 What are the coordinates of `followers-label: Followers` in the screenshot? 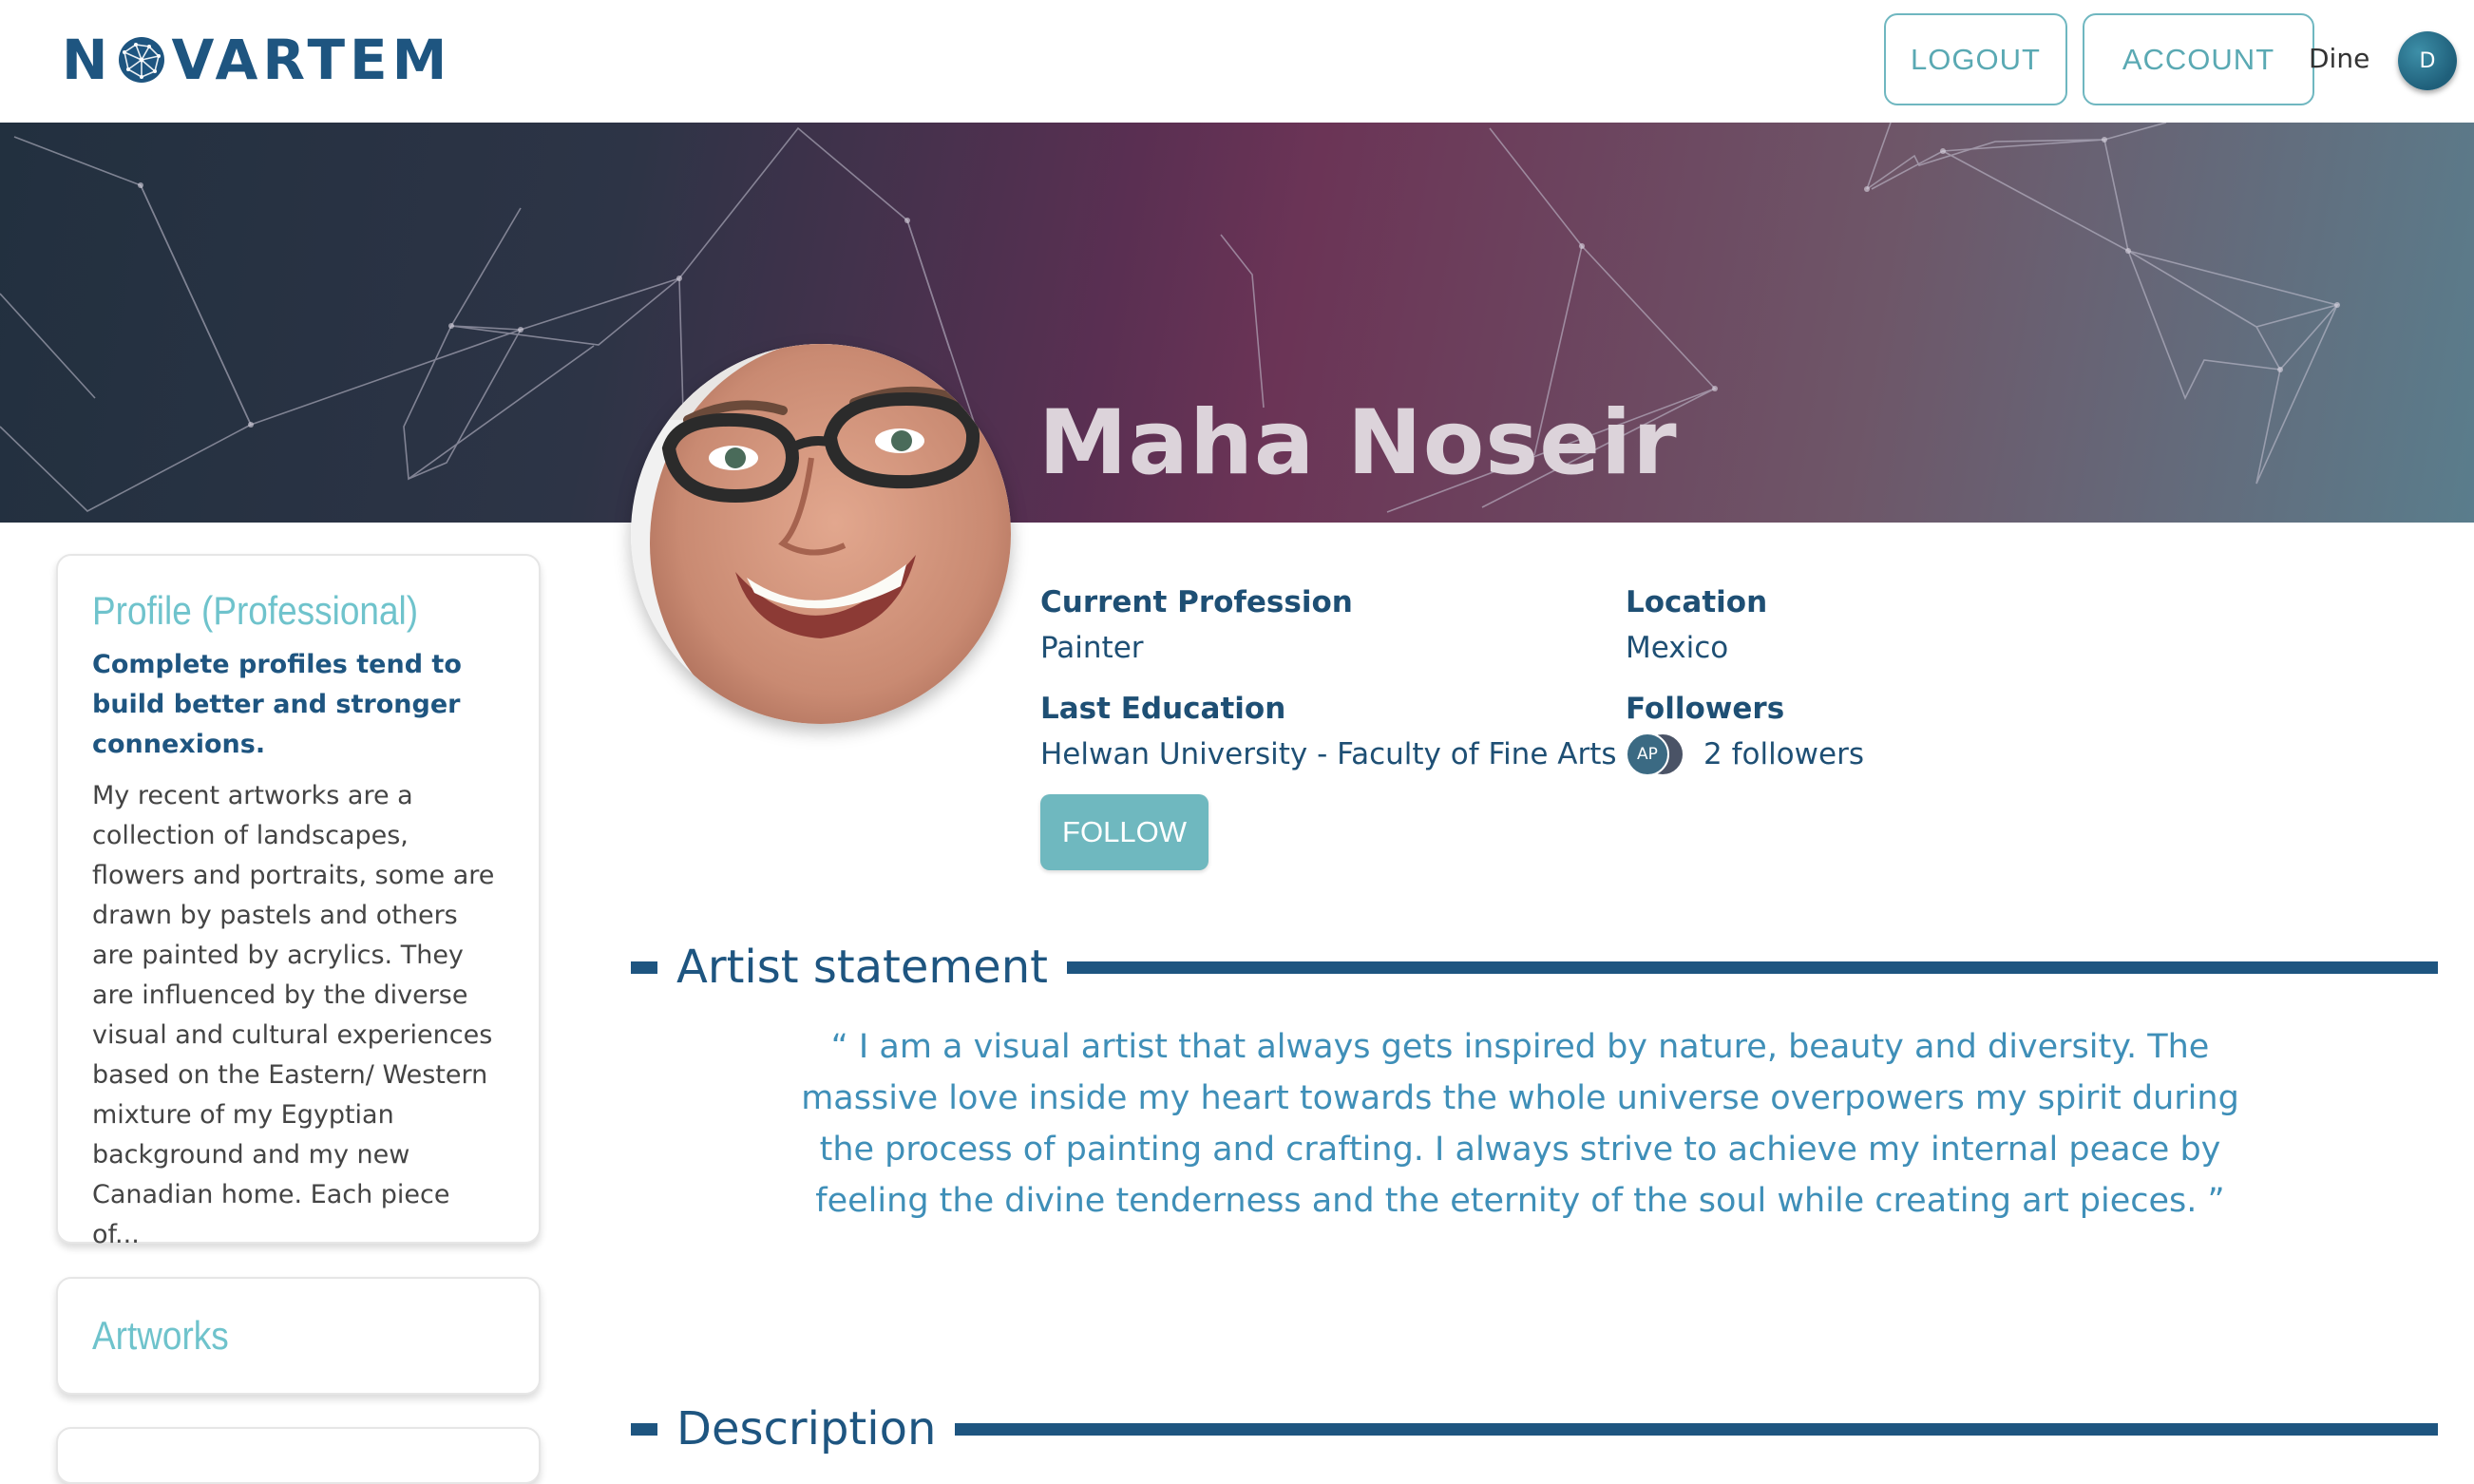 It's located at (1705, 709).